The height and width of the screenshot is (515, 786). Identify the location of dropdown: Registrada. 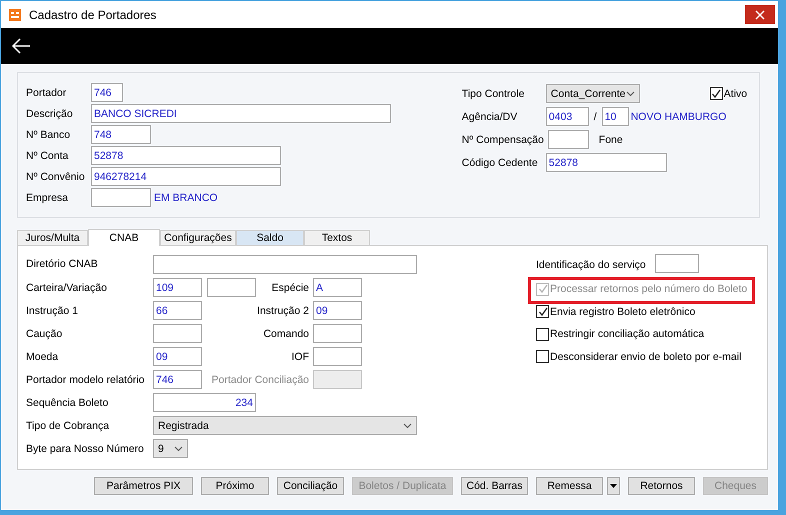
(285, 425).